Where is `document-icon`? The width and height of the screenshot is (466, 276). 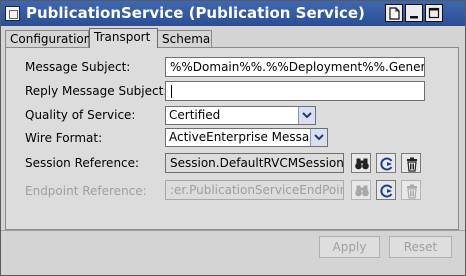
document-icon is located at coordinates (394, 13).